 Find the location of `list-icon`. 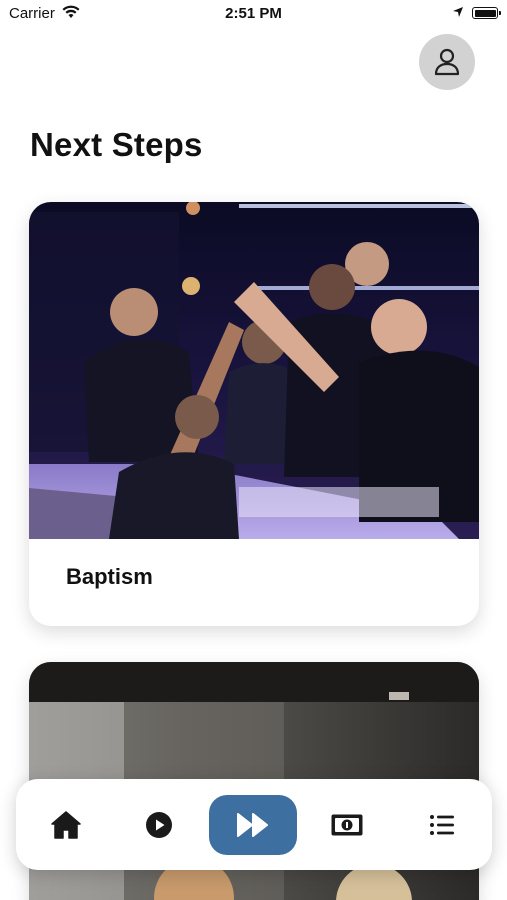

list-icon is located at coordinates (442, 825).